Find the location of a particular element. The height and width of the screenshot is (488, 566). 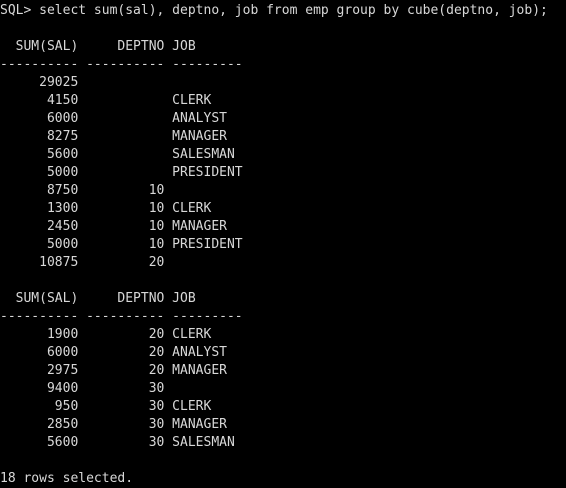

result-header-1: SUM(SAL) DEPTNO JOB is located at coordinates (98, 46).